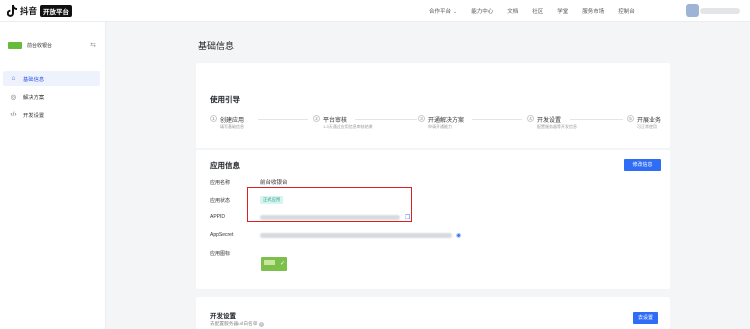 The image size is (750, 329). I want to click on guide-title: 使用引导, so click(225, 99).